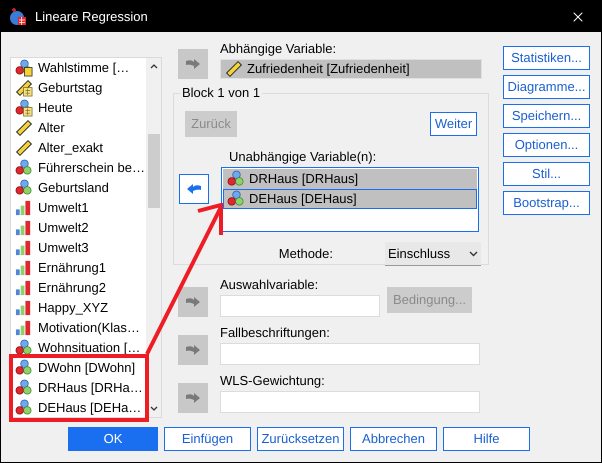 The height and width of the screenshot is (463, 602). Describe the element at coordinates (350, 199) in the screenshot. I see `variable-item: DEHaus [DEHaus]` at that location.